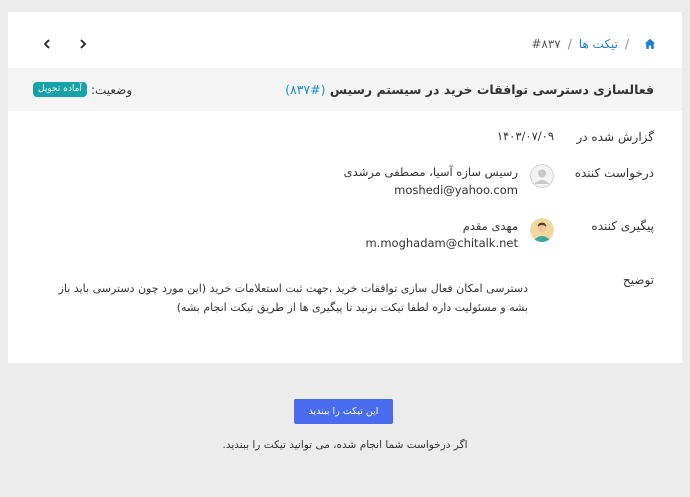  What do you see at coordinates (650, 44) in the screenshot?
I see `home-icon` at bounding box center [650, 44].